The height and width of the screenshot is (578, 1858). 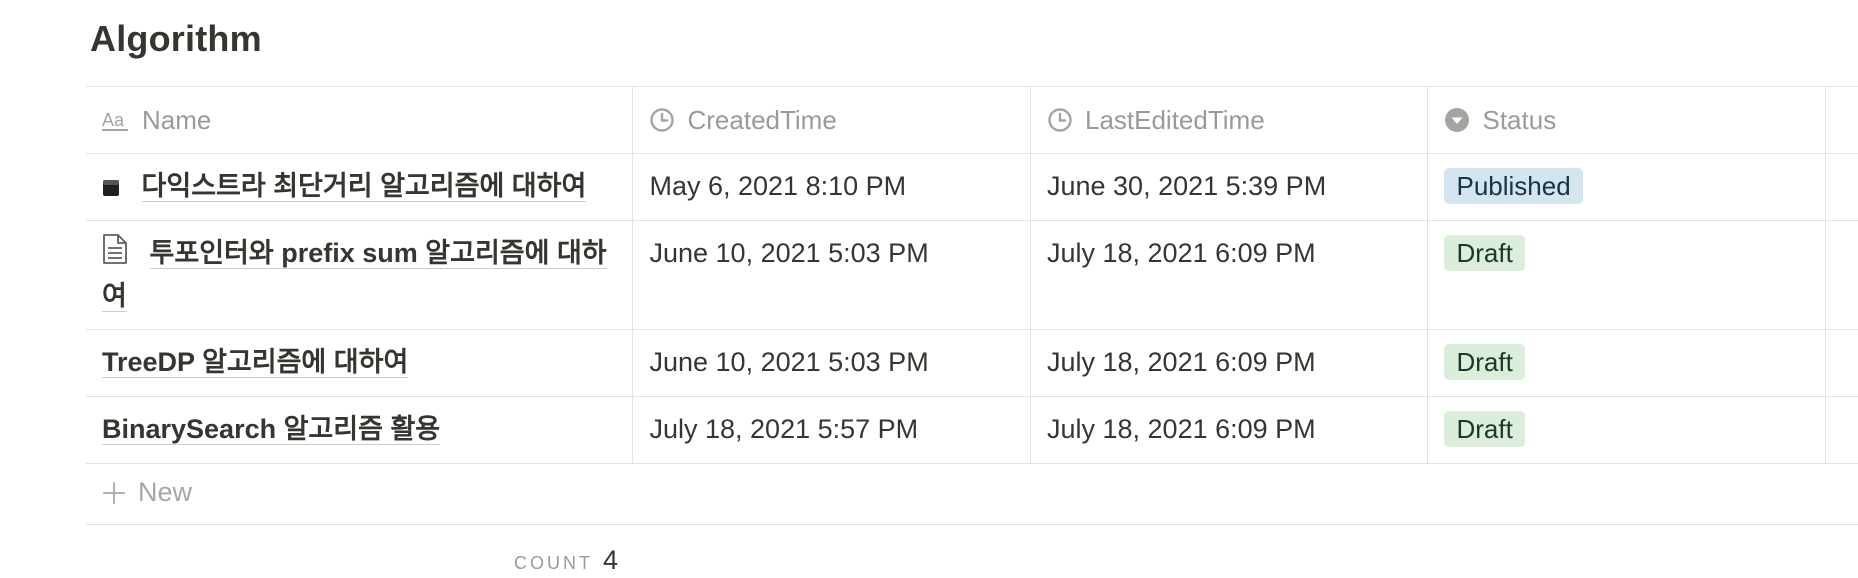 I want to click on last-edited-time-cell: June 30, 2021 5:39 PM, so click(x=1230, y=187).